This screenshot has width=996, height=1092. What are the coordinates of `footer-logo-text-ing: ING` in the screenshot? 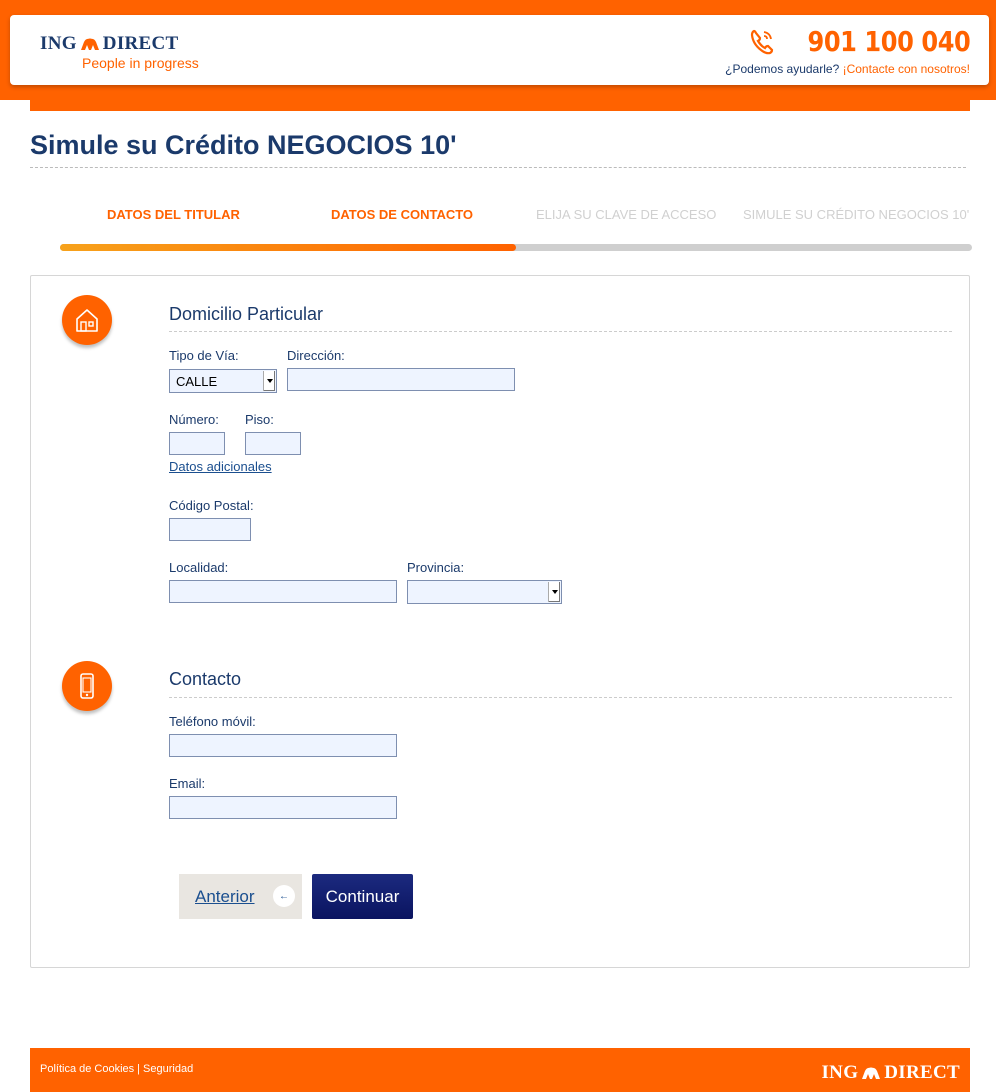 It's located at (840, 1072).